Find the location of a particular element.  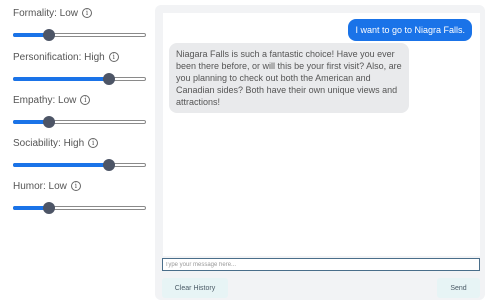

clear-history-button: Clear History is located at coordinates (195, 288).